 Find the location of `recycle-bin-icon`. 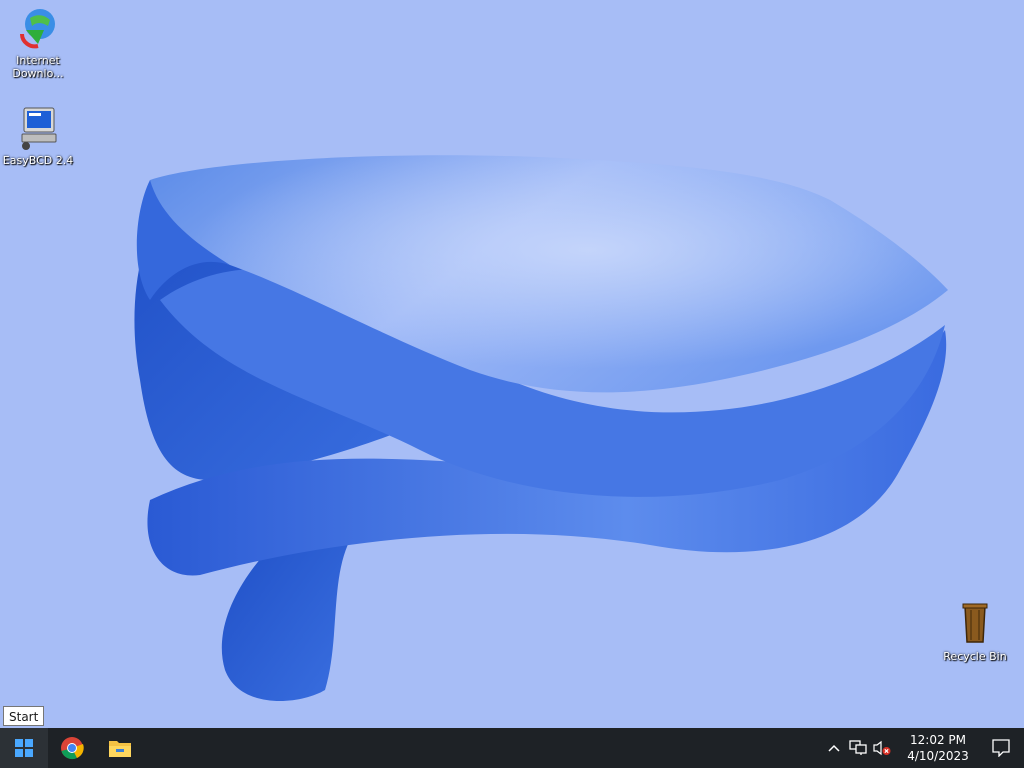

recycle-bin-icon is located at coordinates (975, 623).